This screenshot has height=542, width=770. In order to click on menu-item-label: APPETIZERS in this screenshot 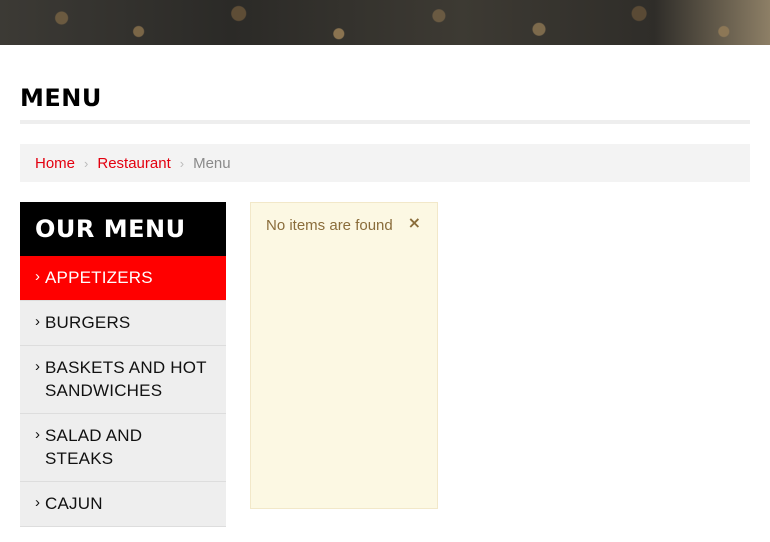, I will do `click(99, 277)`.